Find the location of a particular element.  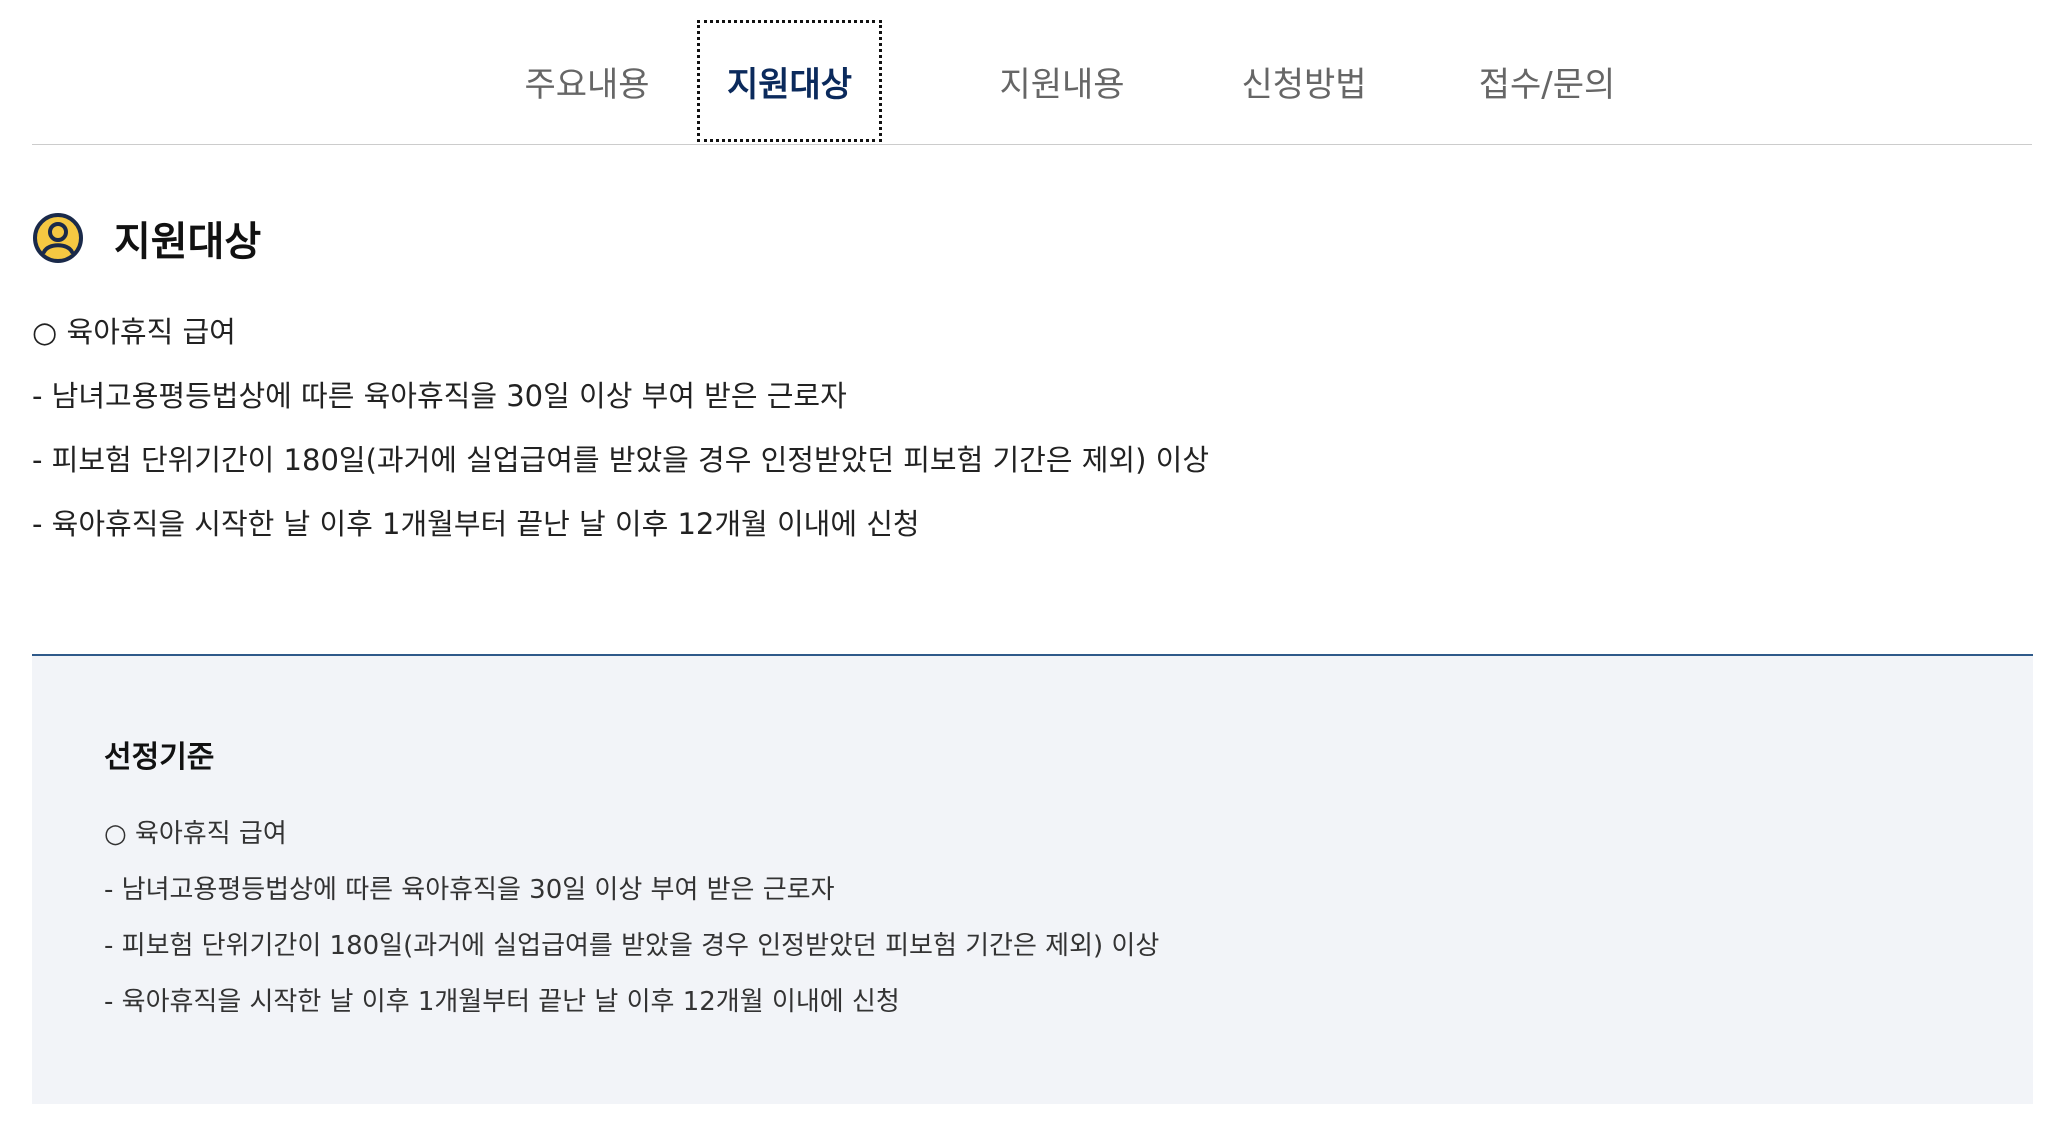

tab-main-content: 주요내용 is located at coordinates (587, 81).